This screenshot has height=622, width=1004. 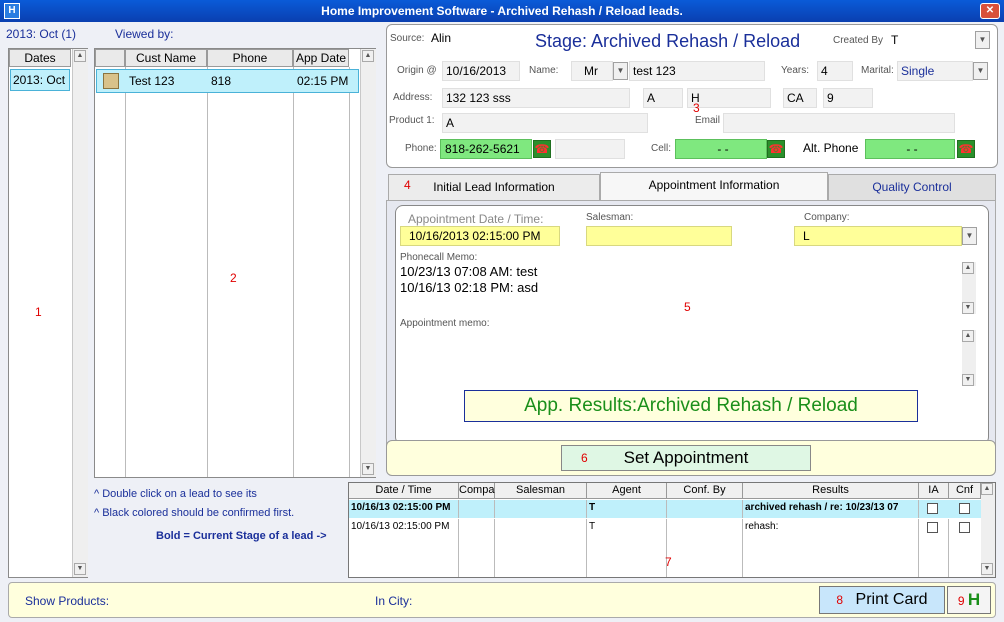 What do you see at coordinates (663, 98) in the screenshot?
I see `address2-field: A` at bounding box center [663, 98].